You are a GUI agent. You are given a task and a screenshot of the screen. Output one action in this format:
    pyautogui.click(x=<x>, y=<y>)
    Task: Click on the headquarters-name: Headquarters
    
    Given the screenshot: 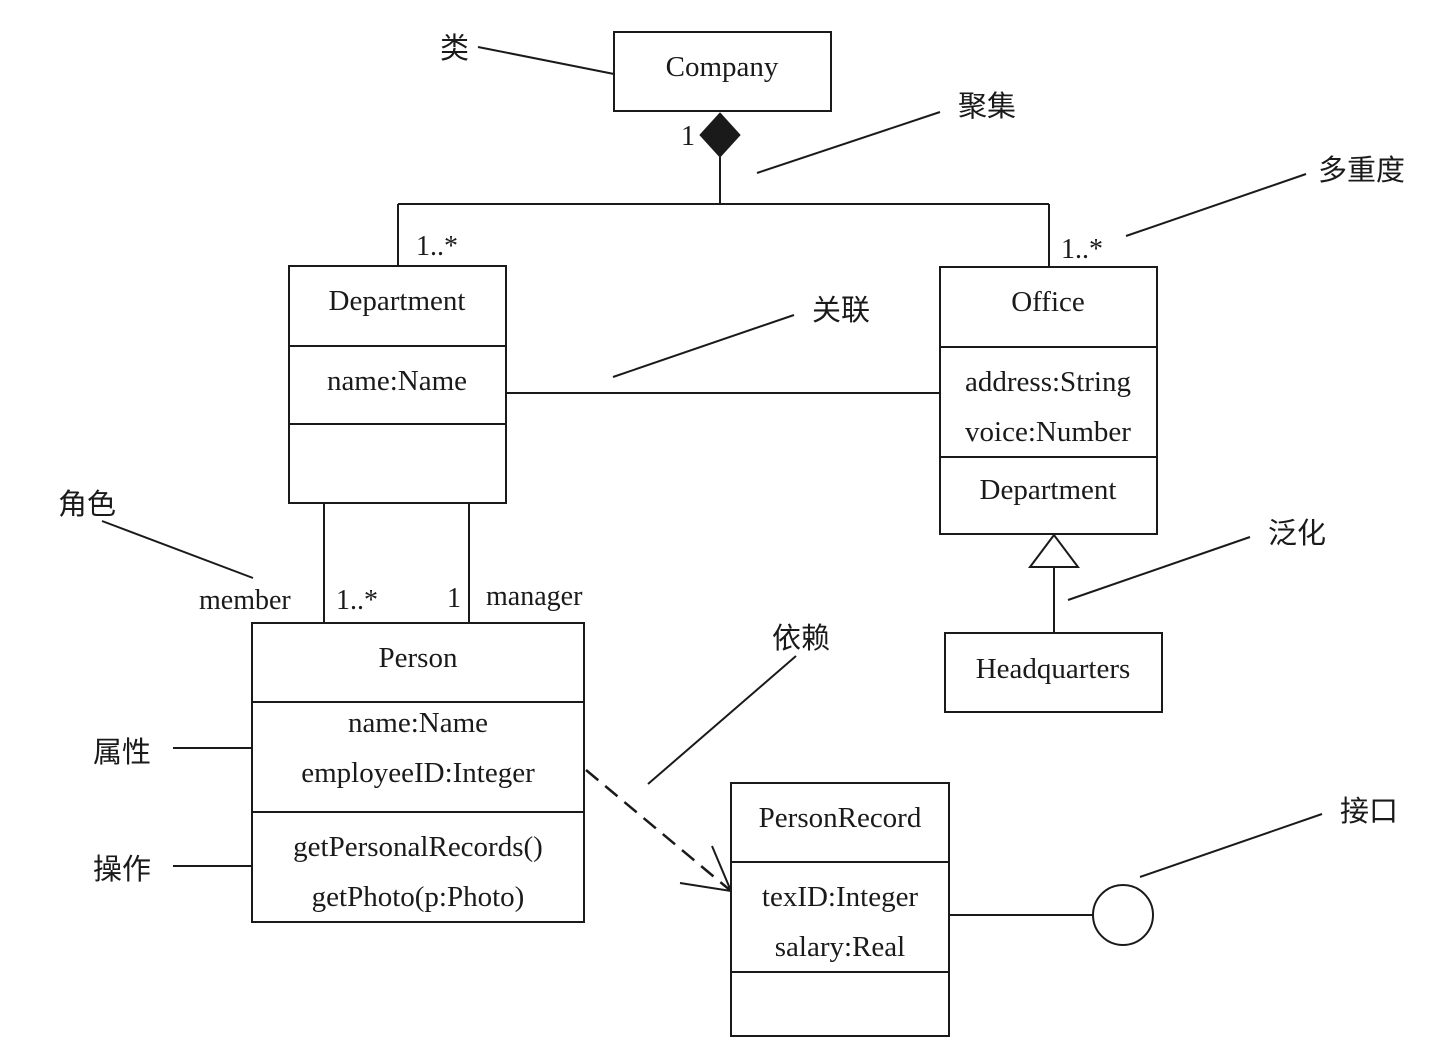 What is the action you would take?
    pyautogui.click(x=1053, y=669)
    